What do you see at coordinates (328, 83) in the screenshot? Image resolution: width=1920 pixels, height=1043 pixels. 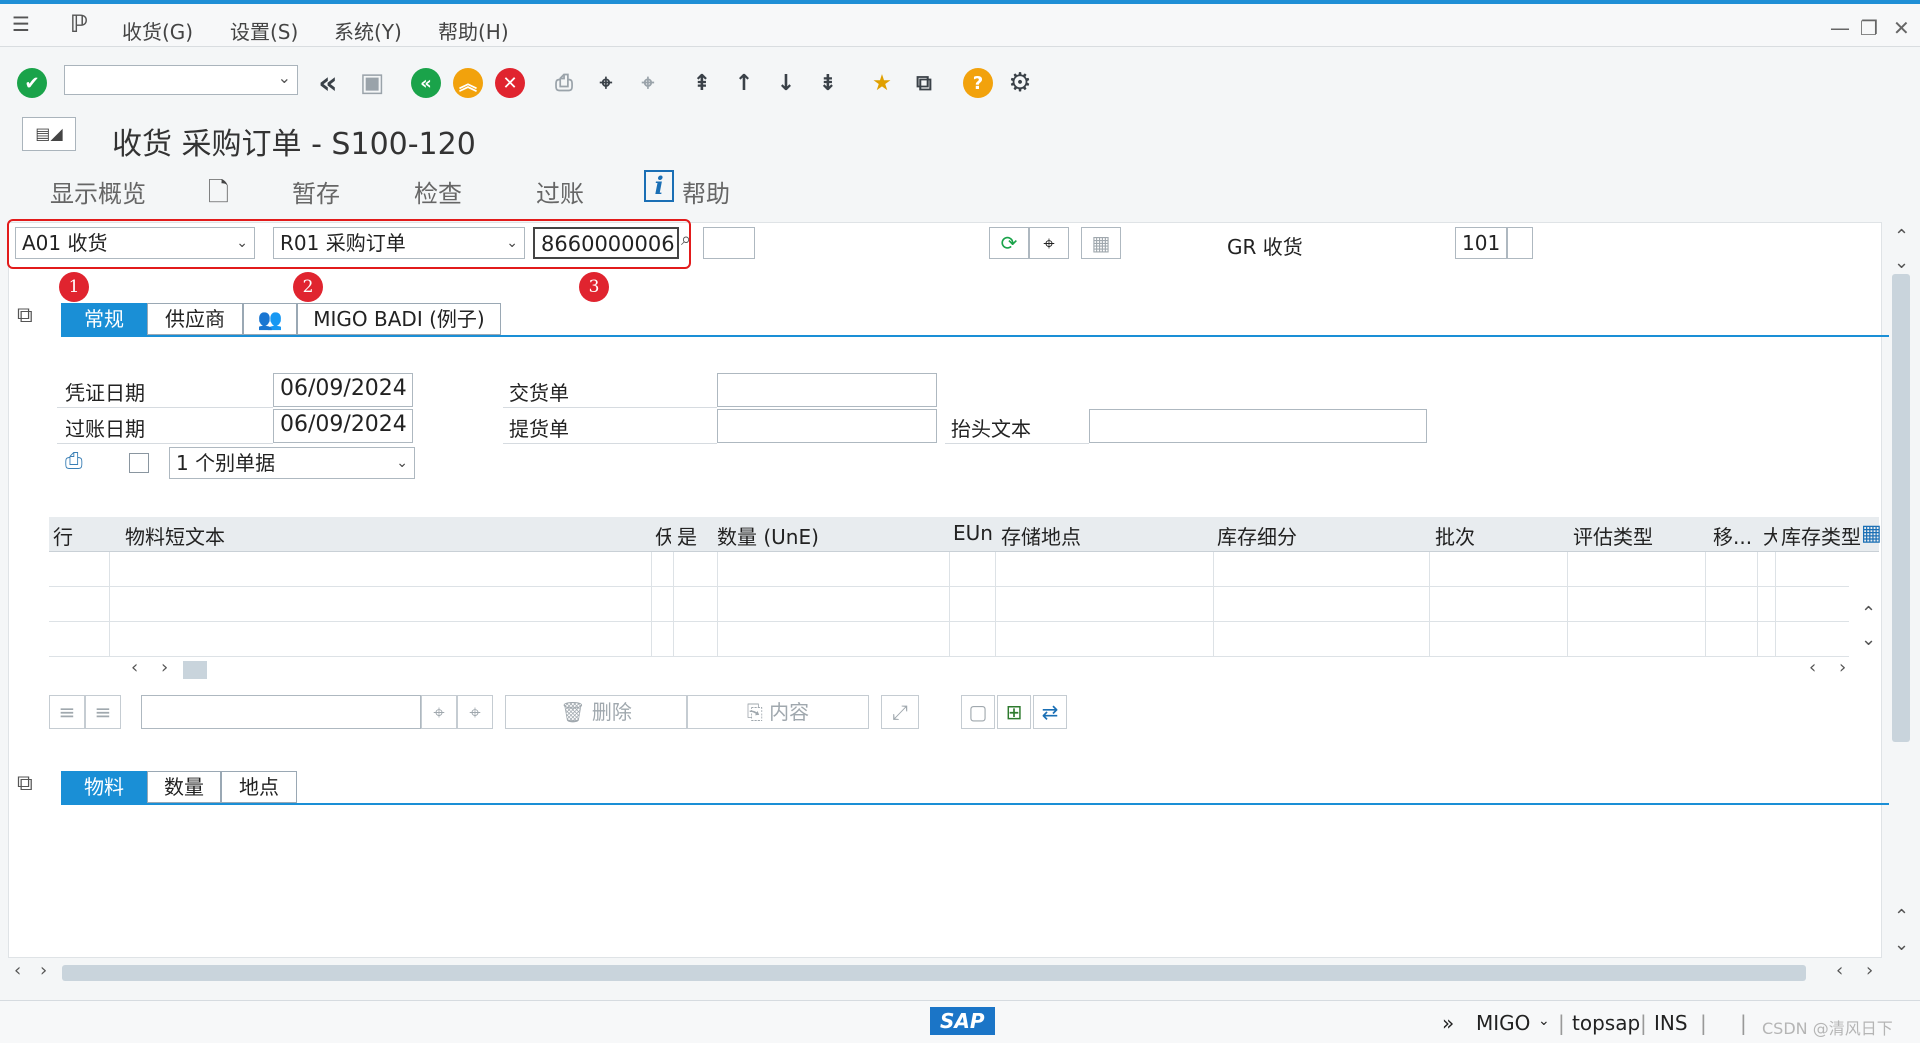 I see `back-double-icon: «` at bounding box center [328, 83].